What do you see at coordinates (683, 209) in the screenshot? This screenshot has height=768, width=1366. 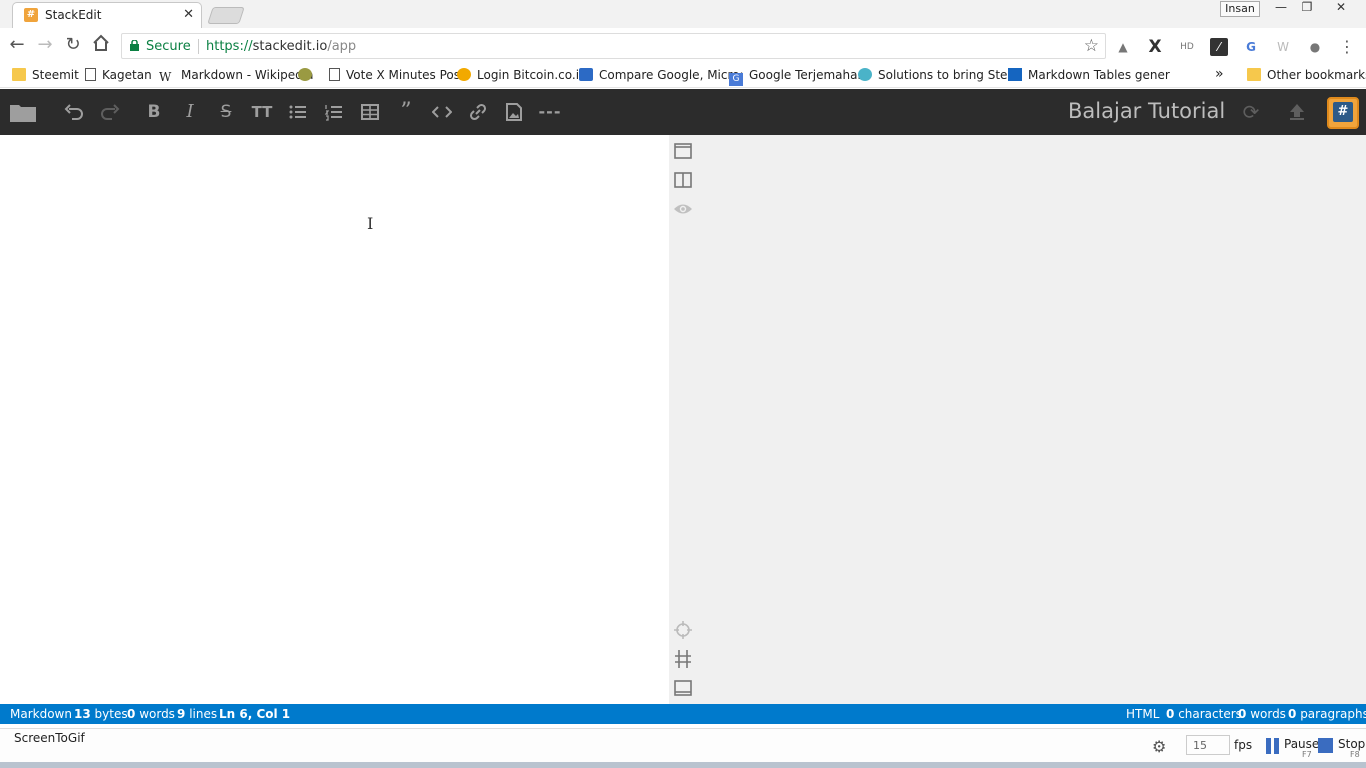 I see `preview-eye-icon` at bounding box center [683, 209].